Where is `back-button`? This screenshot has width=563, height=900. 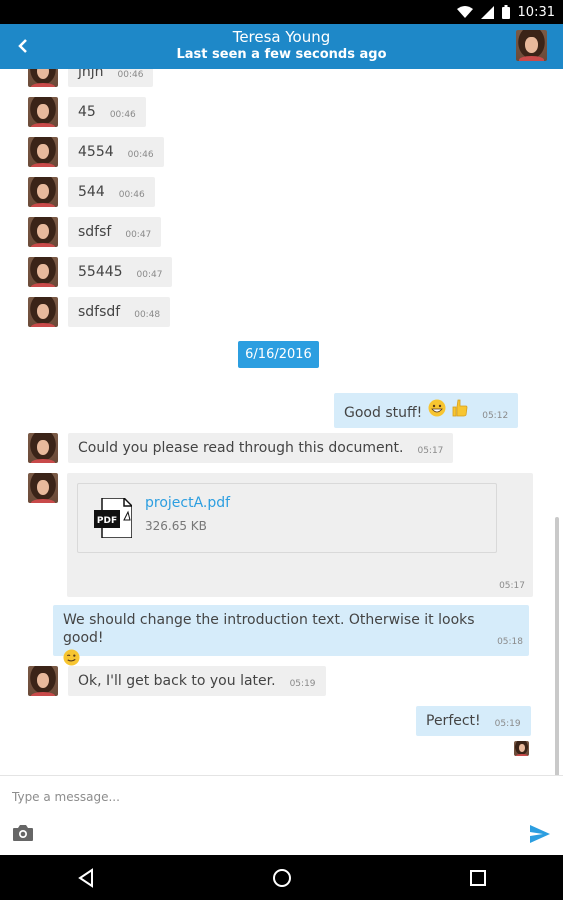
back-button is located at coordinates (23, 46).